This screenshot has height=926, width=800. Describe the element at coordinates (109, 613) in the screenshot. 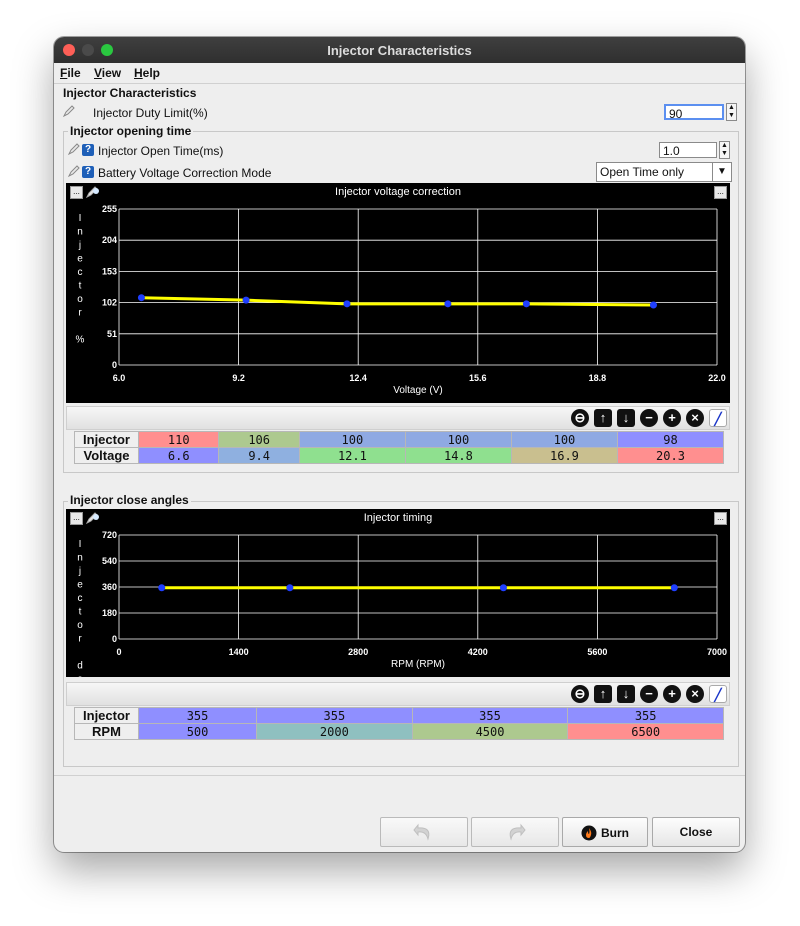

I see `y-tick-label: 180` at that location.